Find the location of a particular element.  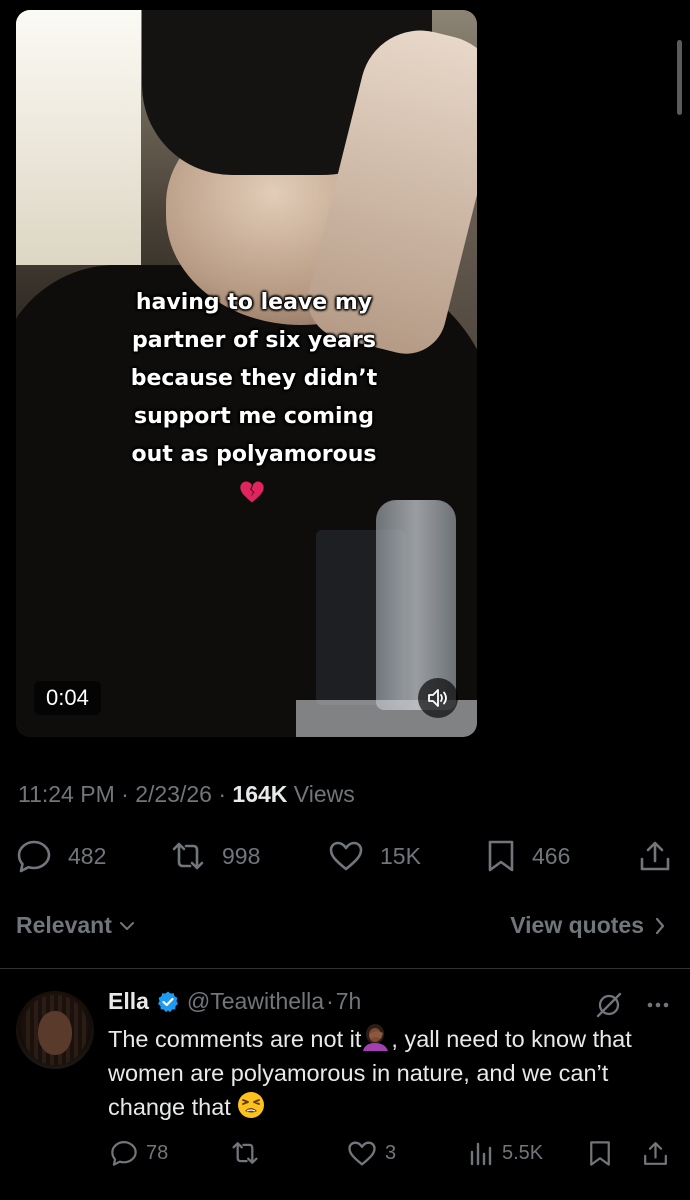

reply-share-button is located at coordinates (655, 1153).